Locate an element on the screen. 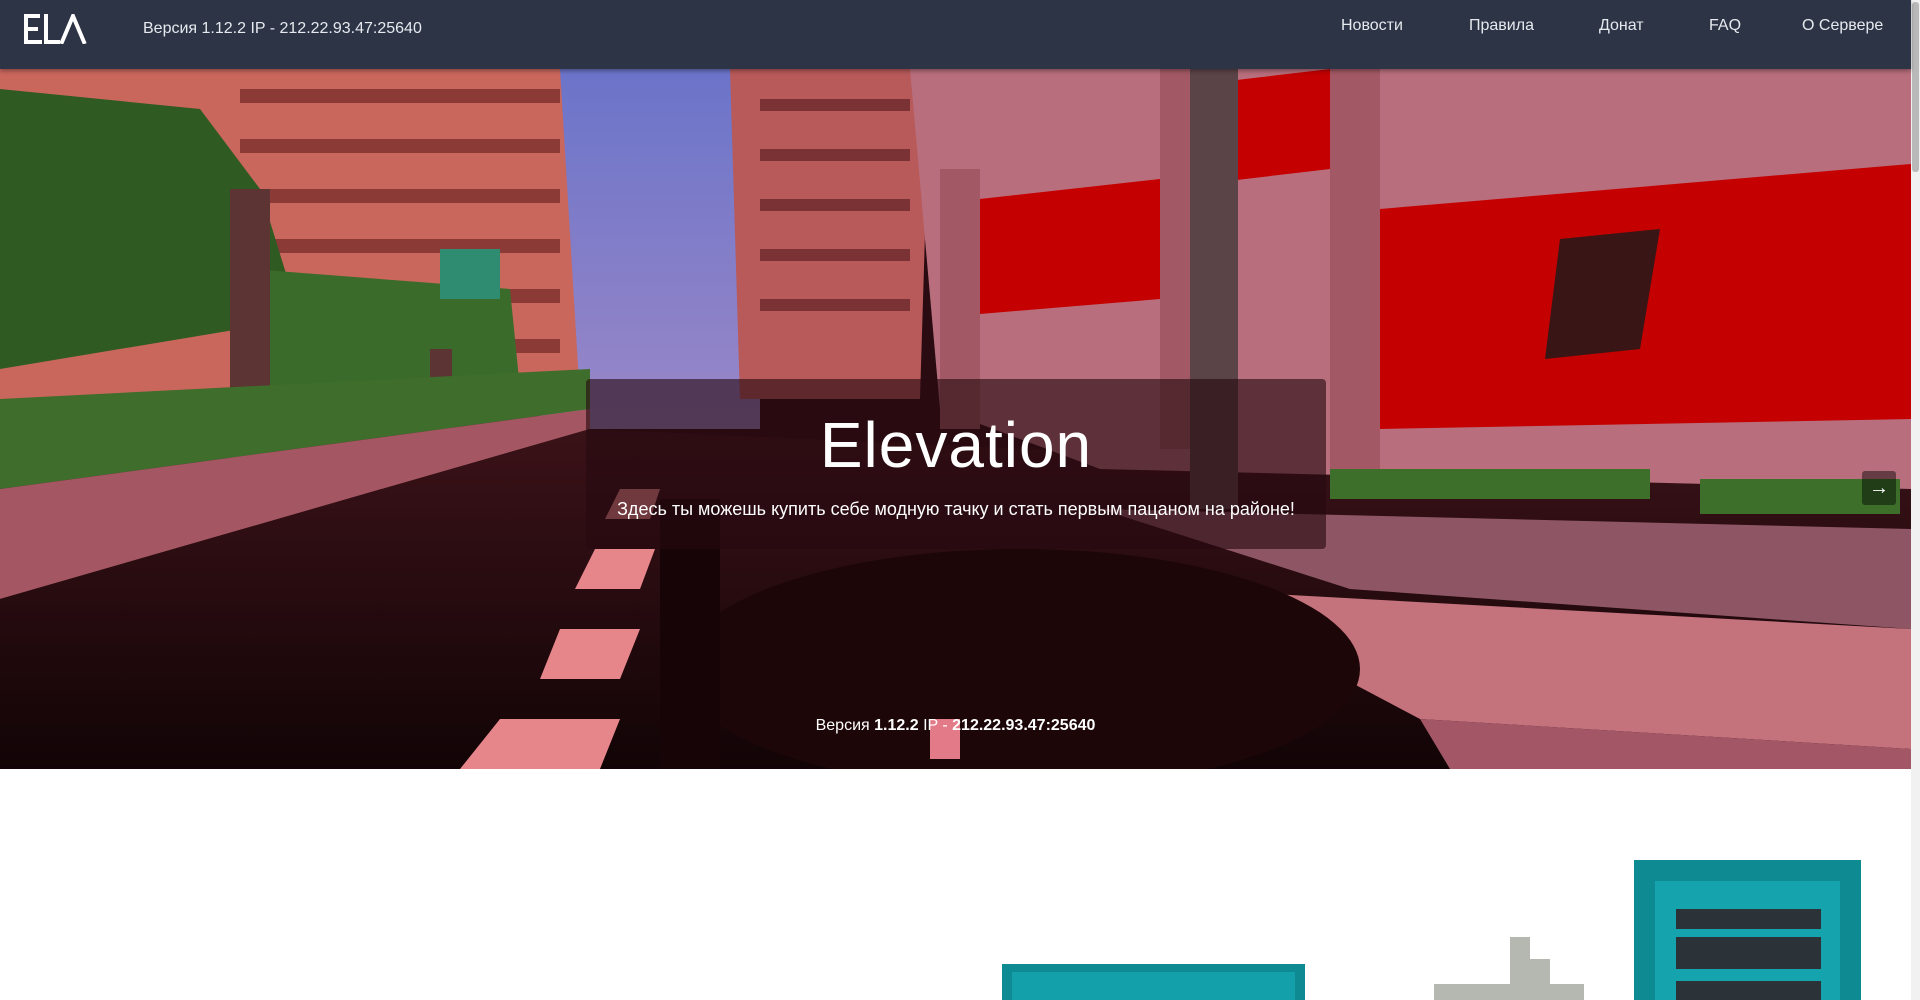 The image size is (1920, 1000). ip-label: IP - is located at coordinates (935, 725).